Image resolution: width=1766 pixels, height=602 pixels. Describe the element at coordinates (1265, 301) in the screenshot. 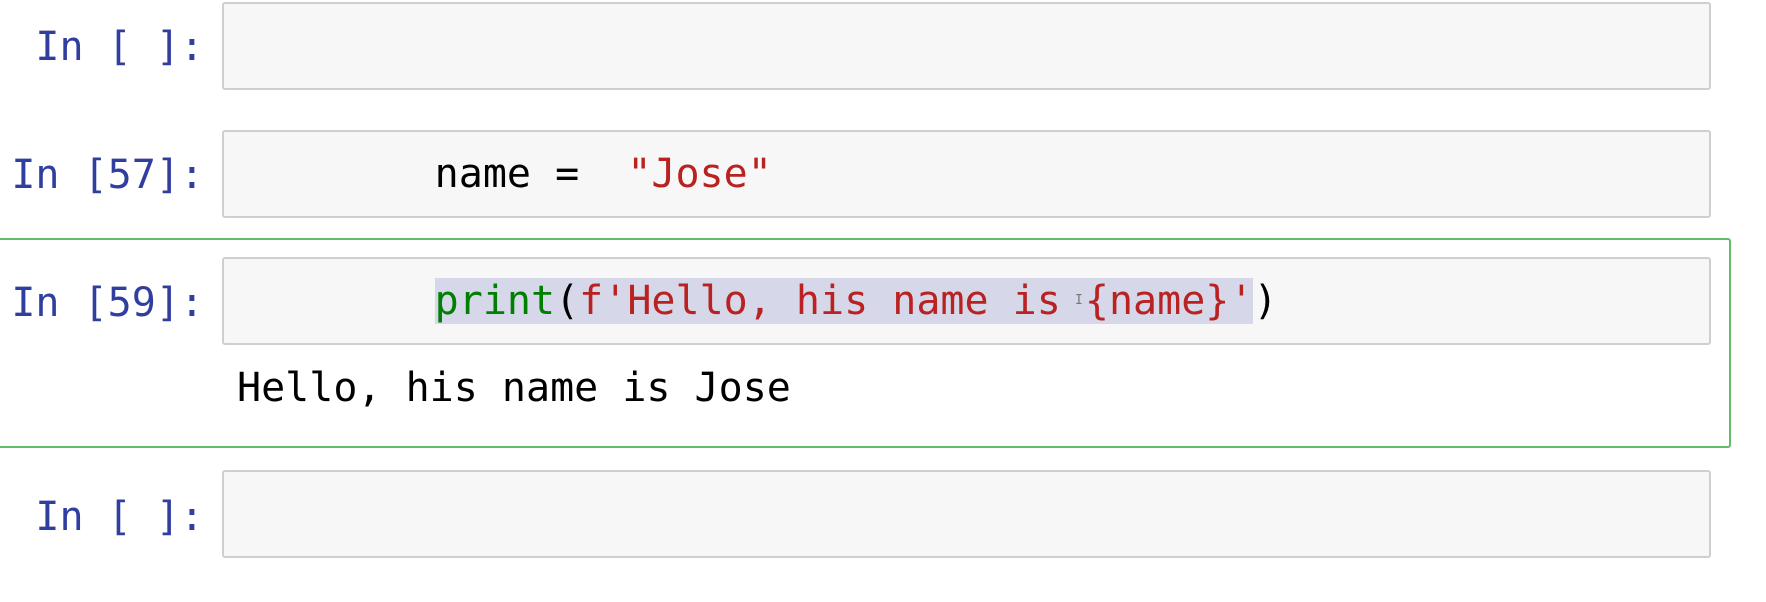

I see `close-parenthesis: )` at that location.